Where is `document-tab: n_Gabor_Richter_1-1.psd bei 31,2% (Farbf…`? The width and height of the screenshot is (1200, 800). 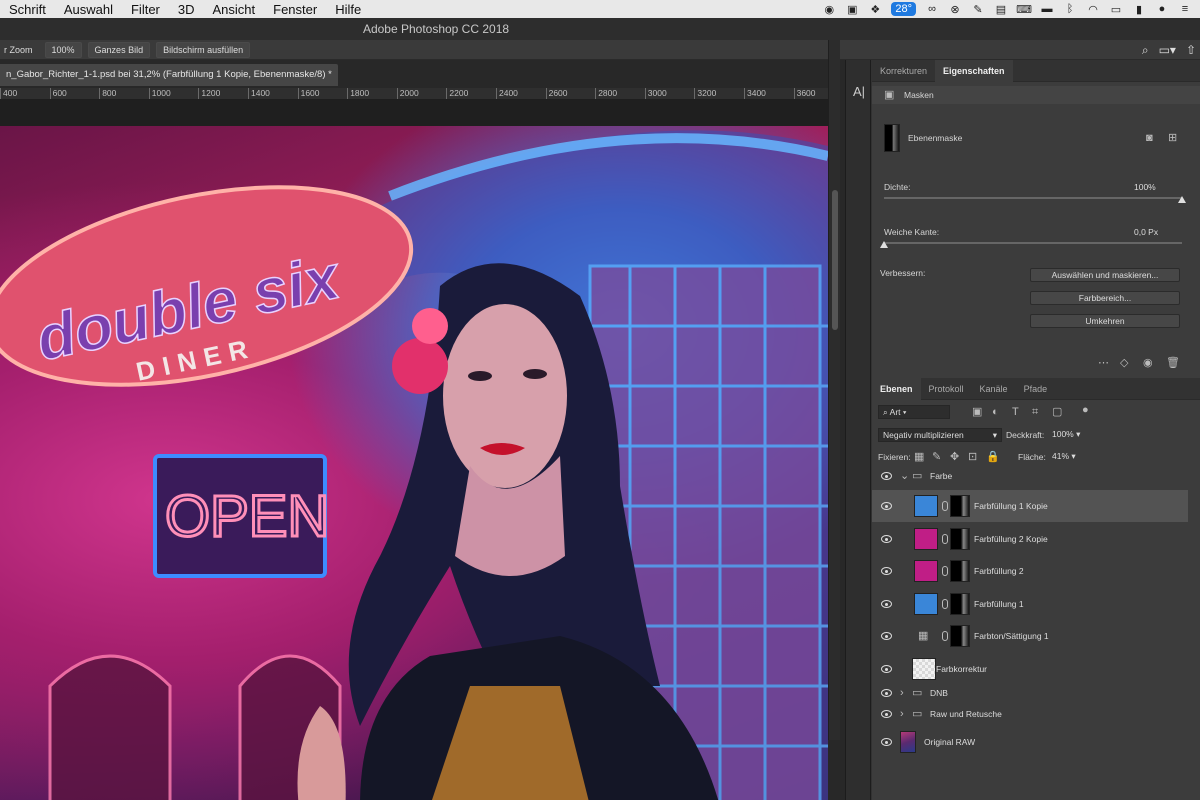 document-tab: n_Gabor_Richter_1-1.psd bei 31,2% (Farbf… is located at coordinates (169, 75).